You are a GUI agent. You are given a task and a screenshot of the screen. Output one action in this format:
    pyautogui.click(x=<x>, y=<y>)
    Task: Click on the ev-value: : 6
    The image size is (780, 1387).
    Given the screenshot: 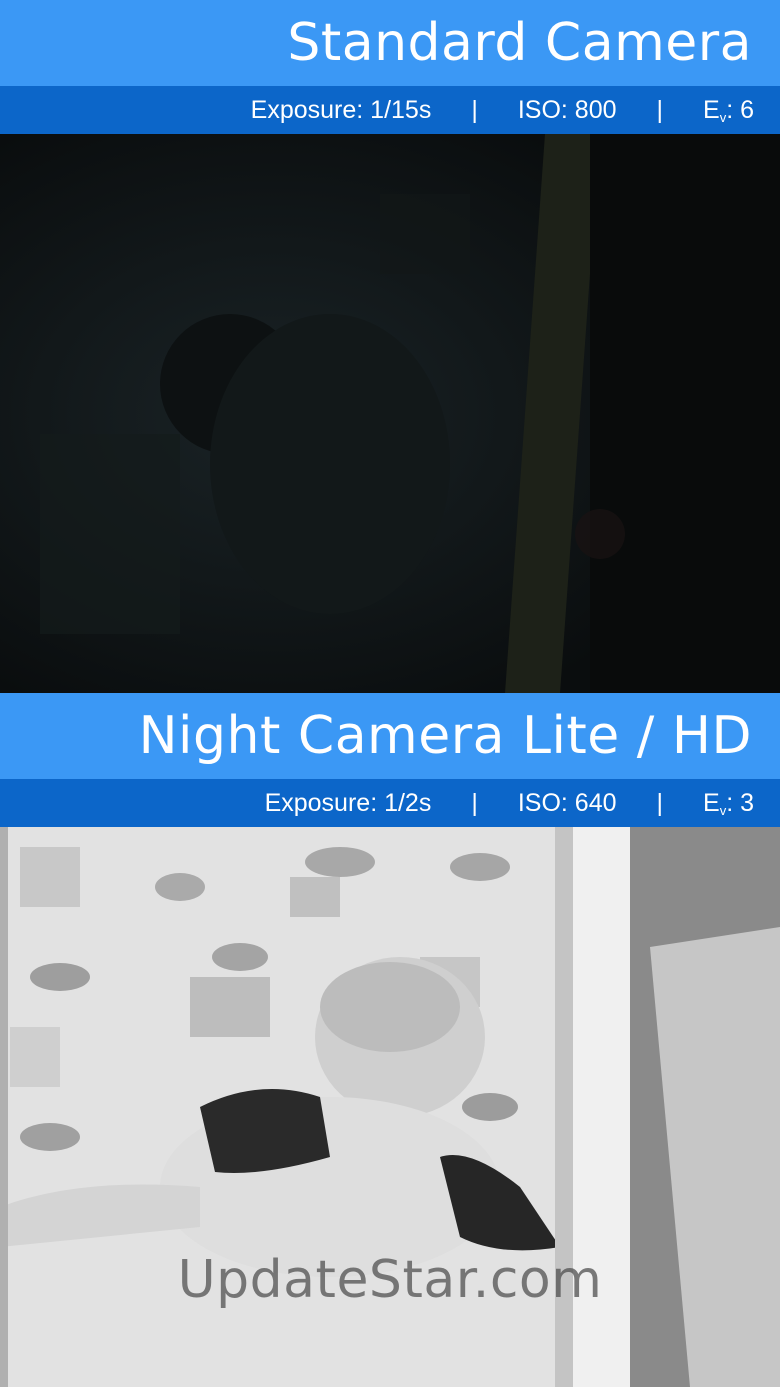 What is the action you would take?
    pyautogui.click(x=740, y=109)
    